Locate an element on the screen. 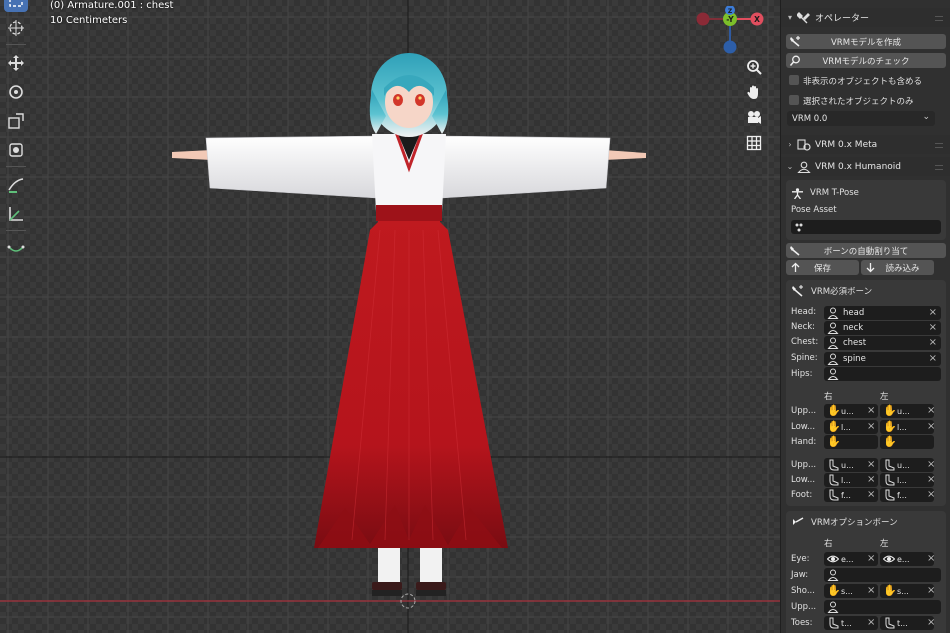 This screenshot has height=633, width=950. cursor-icon is located at coordinates (16, 28).